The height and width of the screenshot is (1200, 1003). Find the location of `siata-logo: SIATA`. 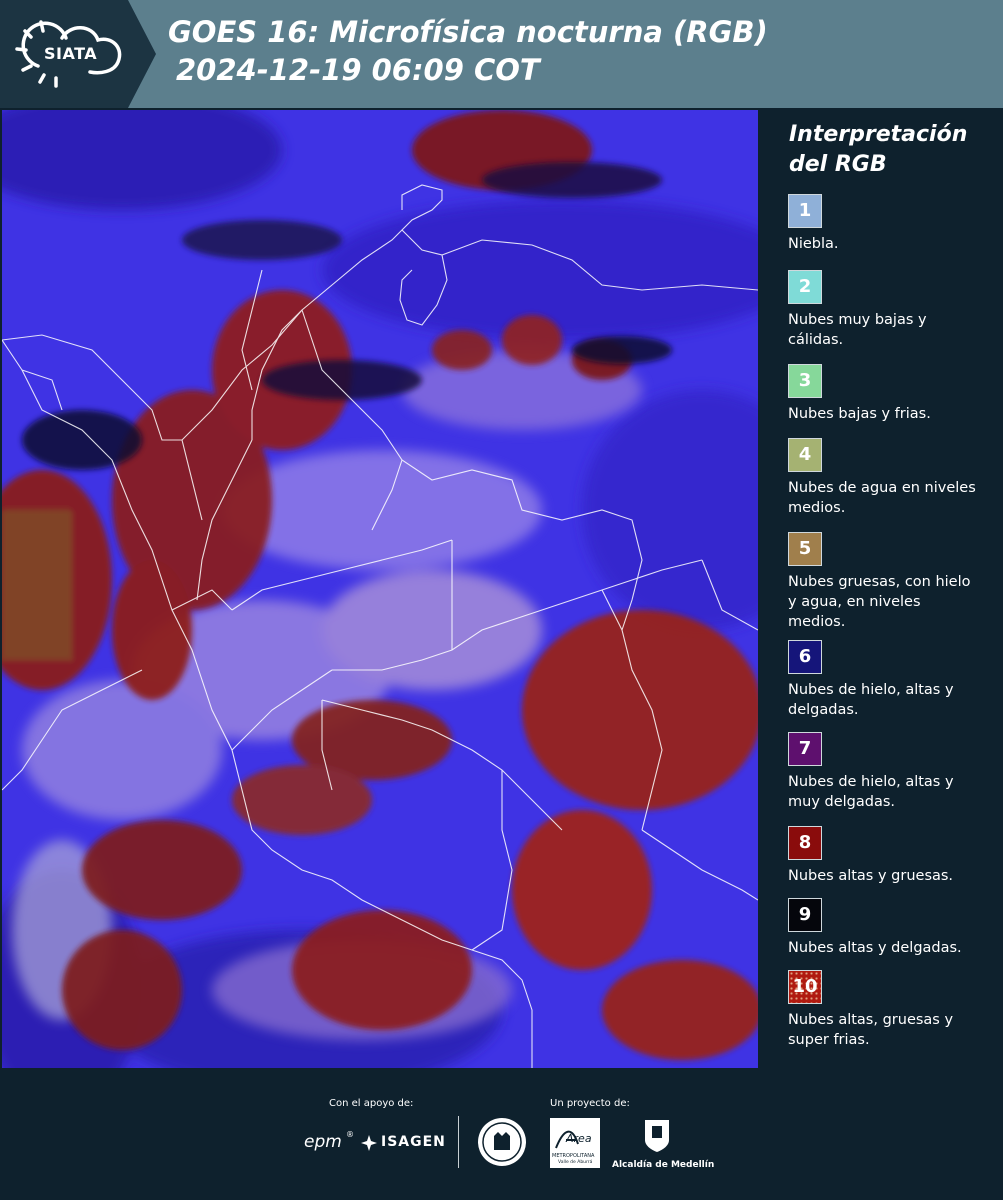

siata-logo: SIATA is located at coordinates (78, 54).